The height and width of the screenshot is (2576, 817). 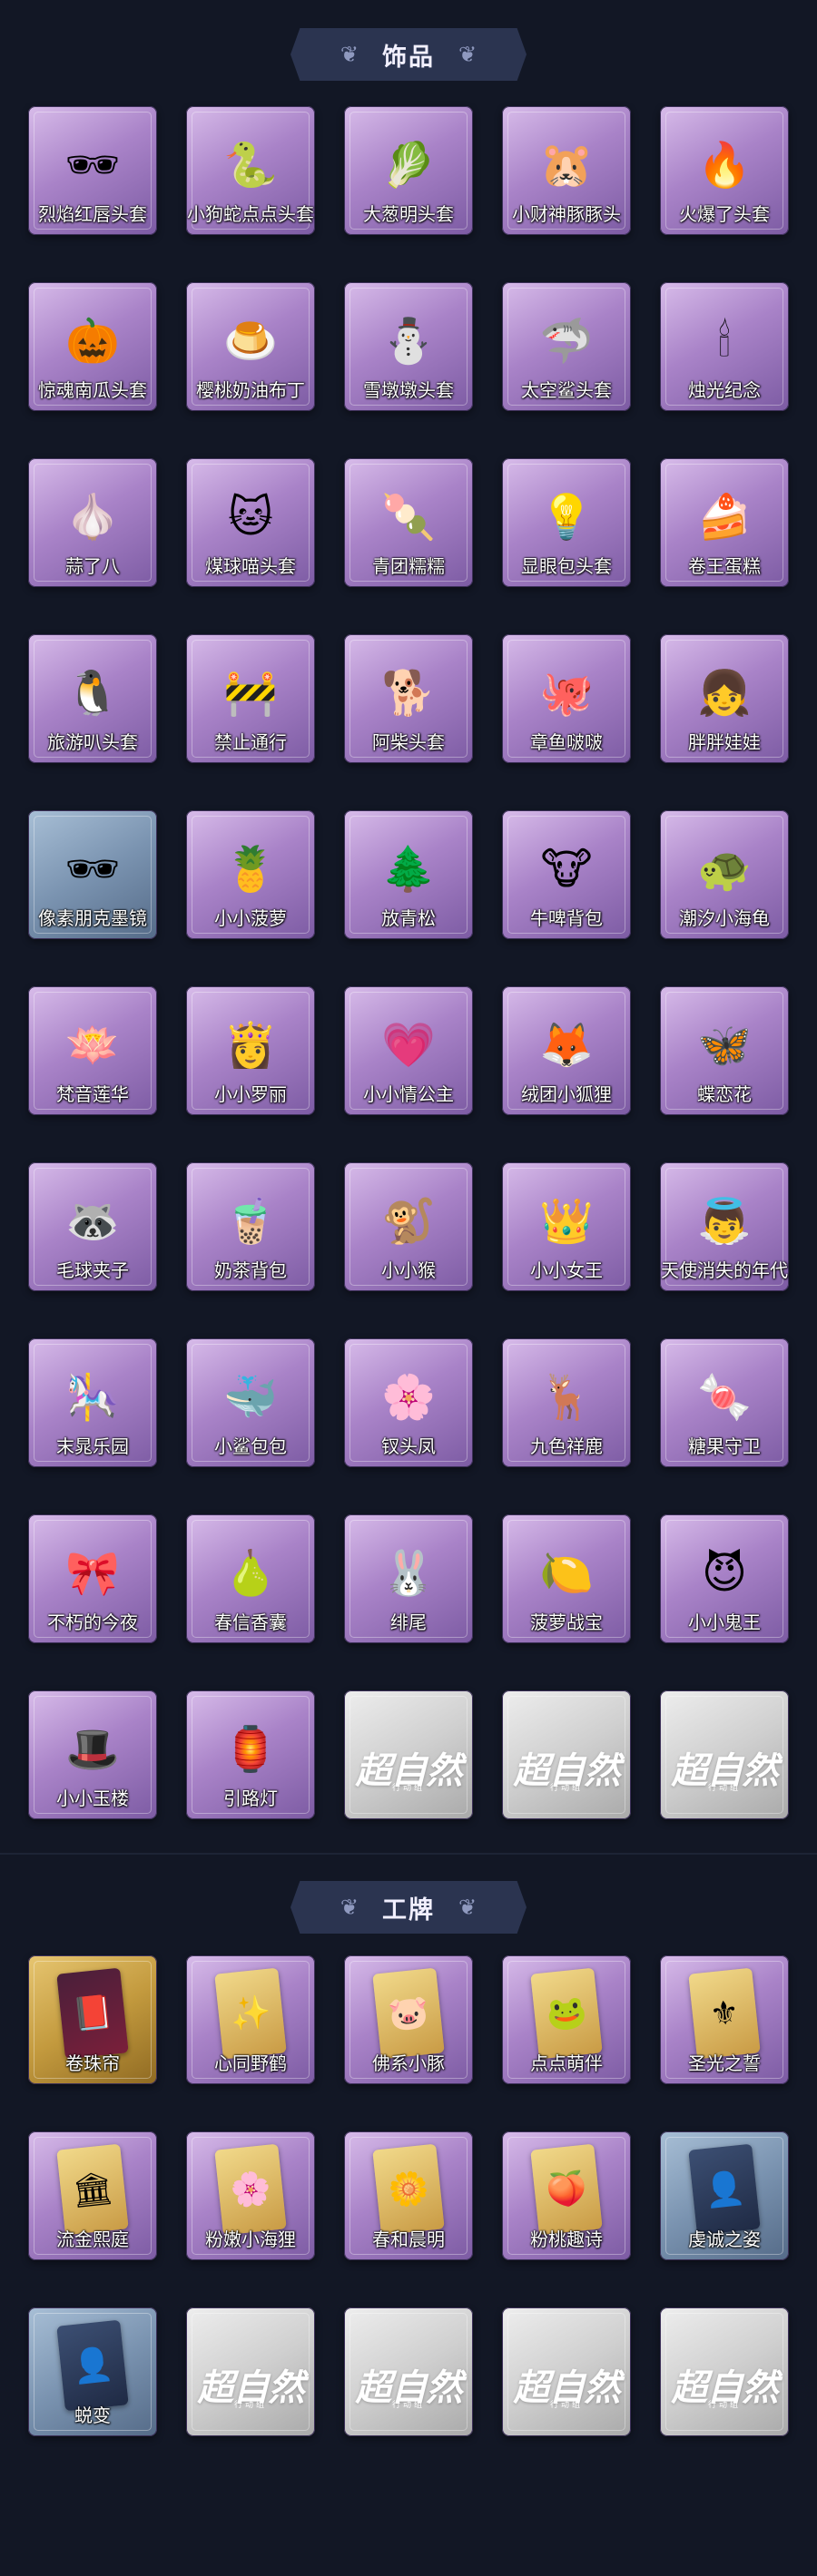 I want to click on item-card: 🥬 大葱明头套, so click(x=408, y=170).